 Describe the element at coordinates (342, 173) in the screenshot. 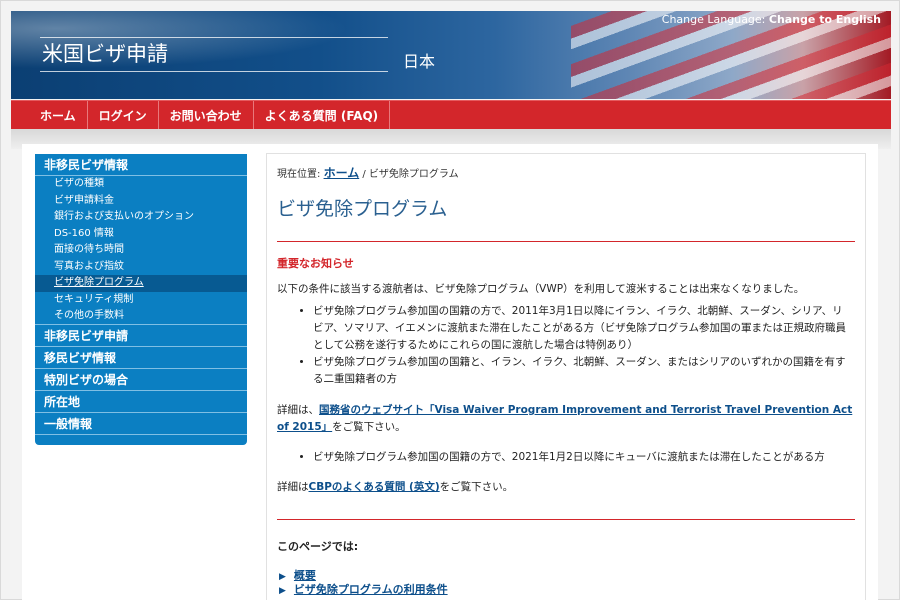

I see `breadcrumb-home-link: ホーム` at that location.